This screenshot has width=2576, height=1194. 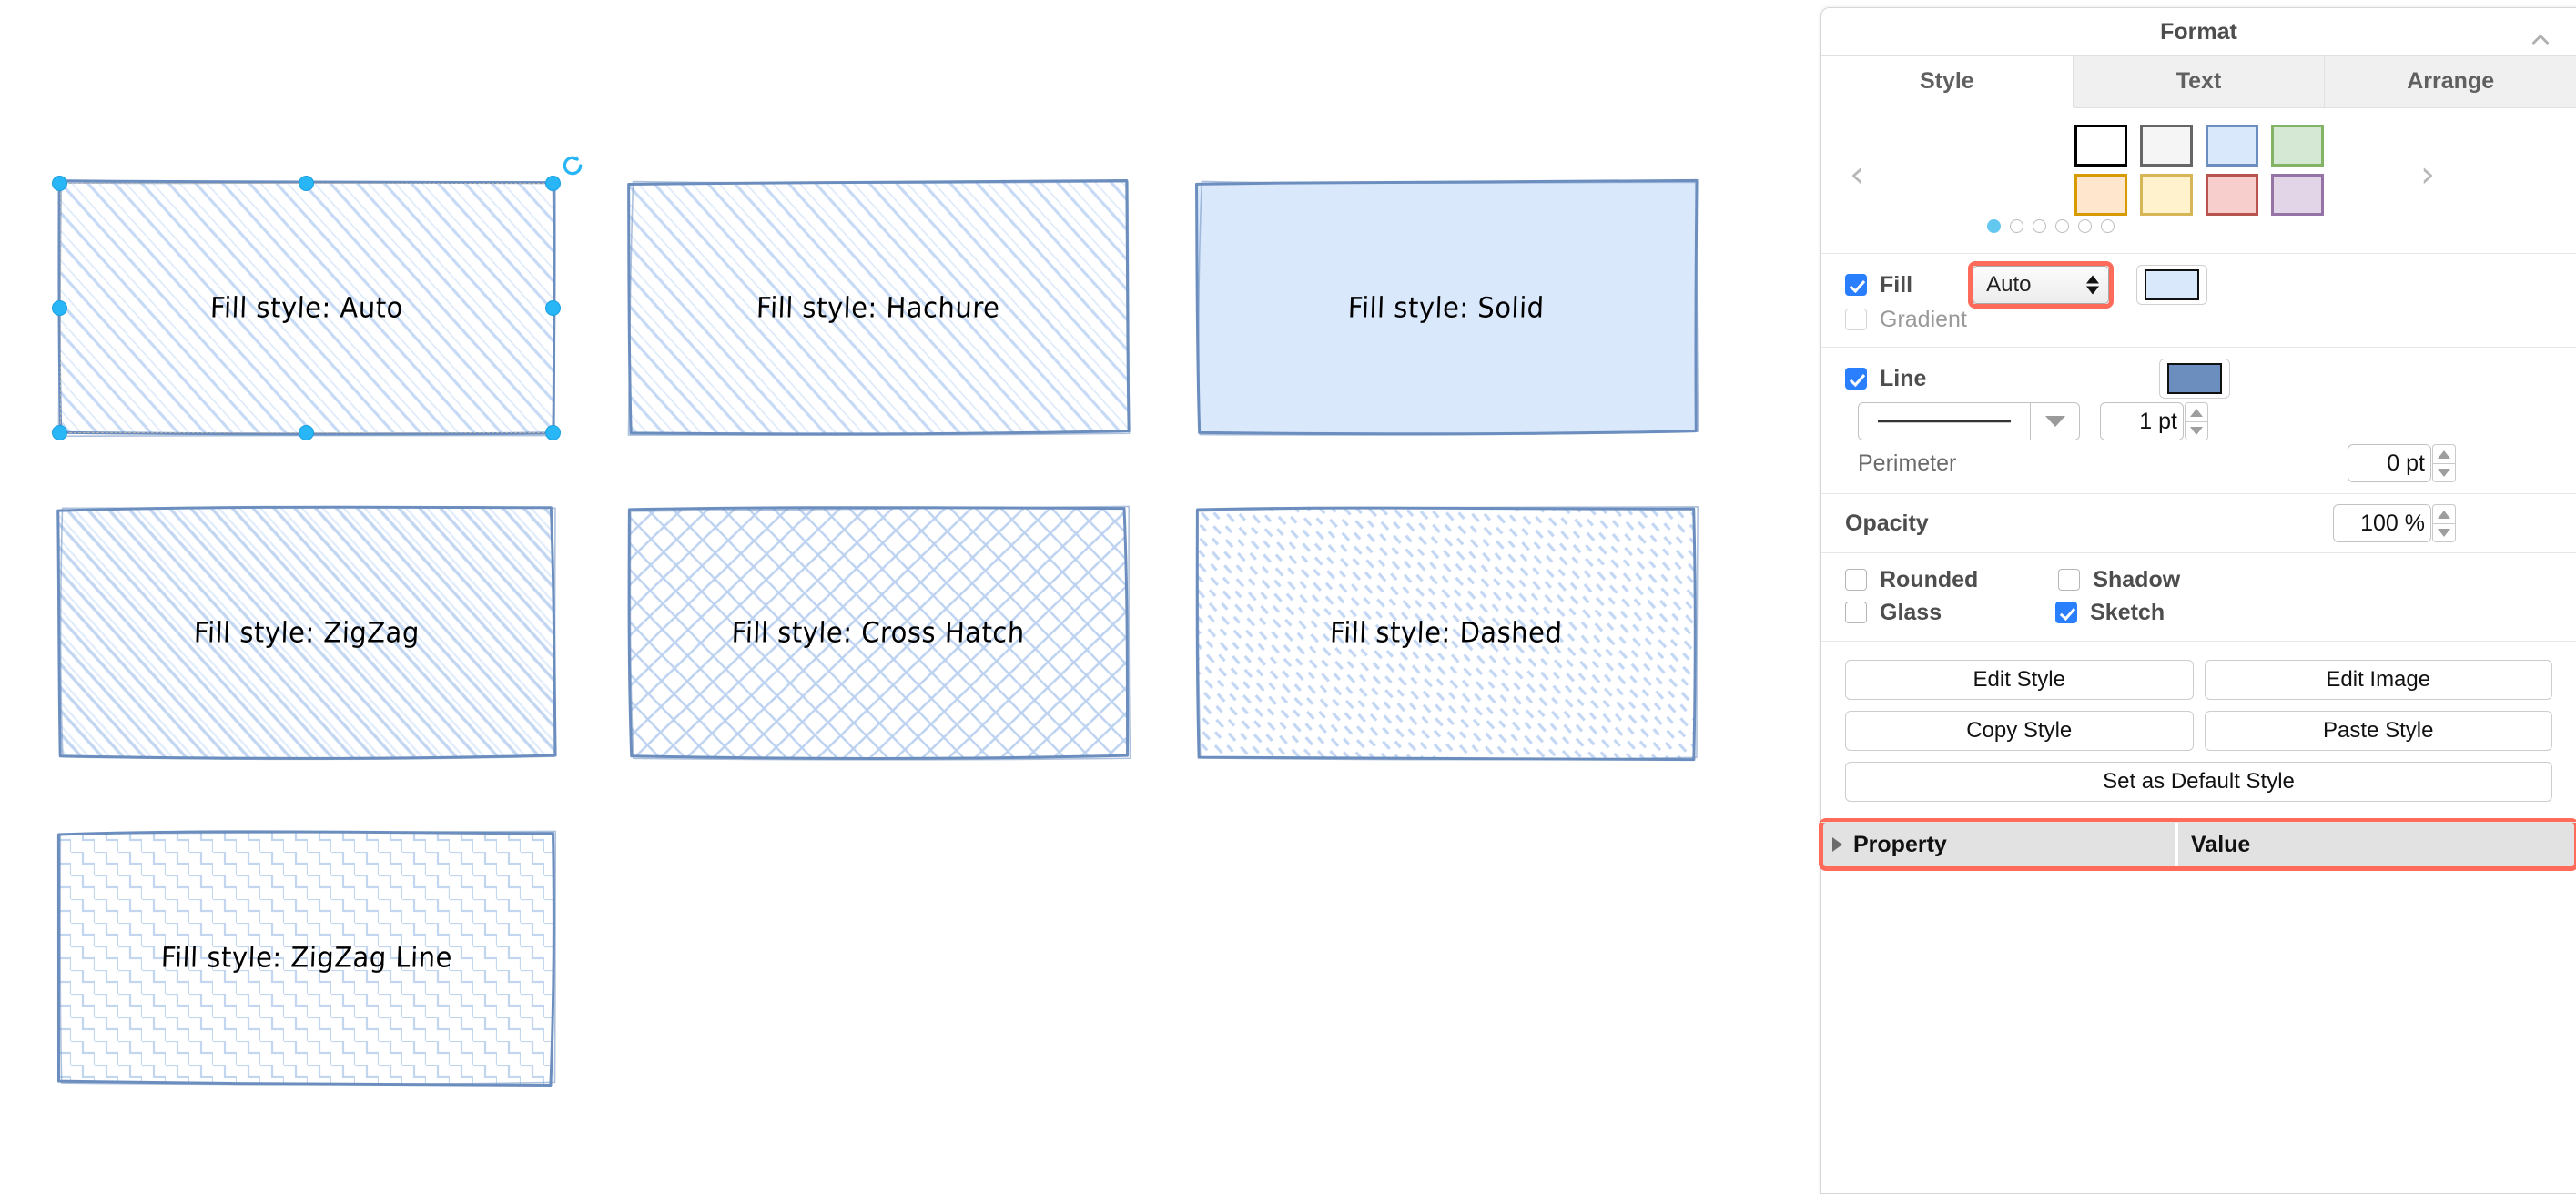 I want to click on value-column-header: Value, so click(x=2376, y=844).